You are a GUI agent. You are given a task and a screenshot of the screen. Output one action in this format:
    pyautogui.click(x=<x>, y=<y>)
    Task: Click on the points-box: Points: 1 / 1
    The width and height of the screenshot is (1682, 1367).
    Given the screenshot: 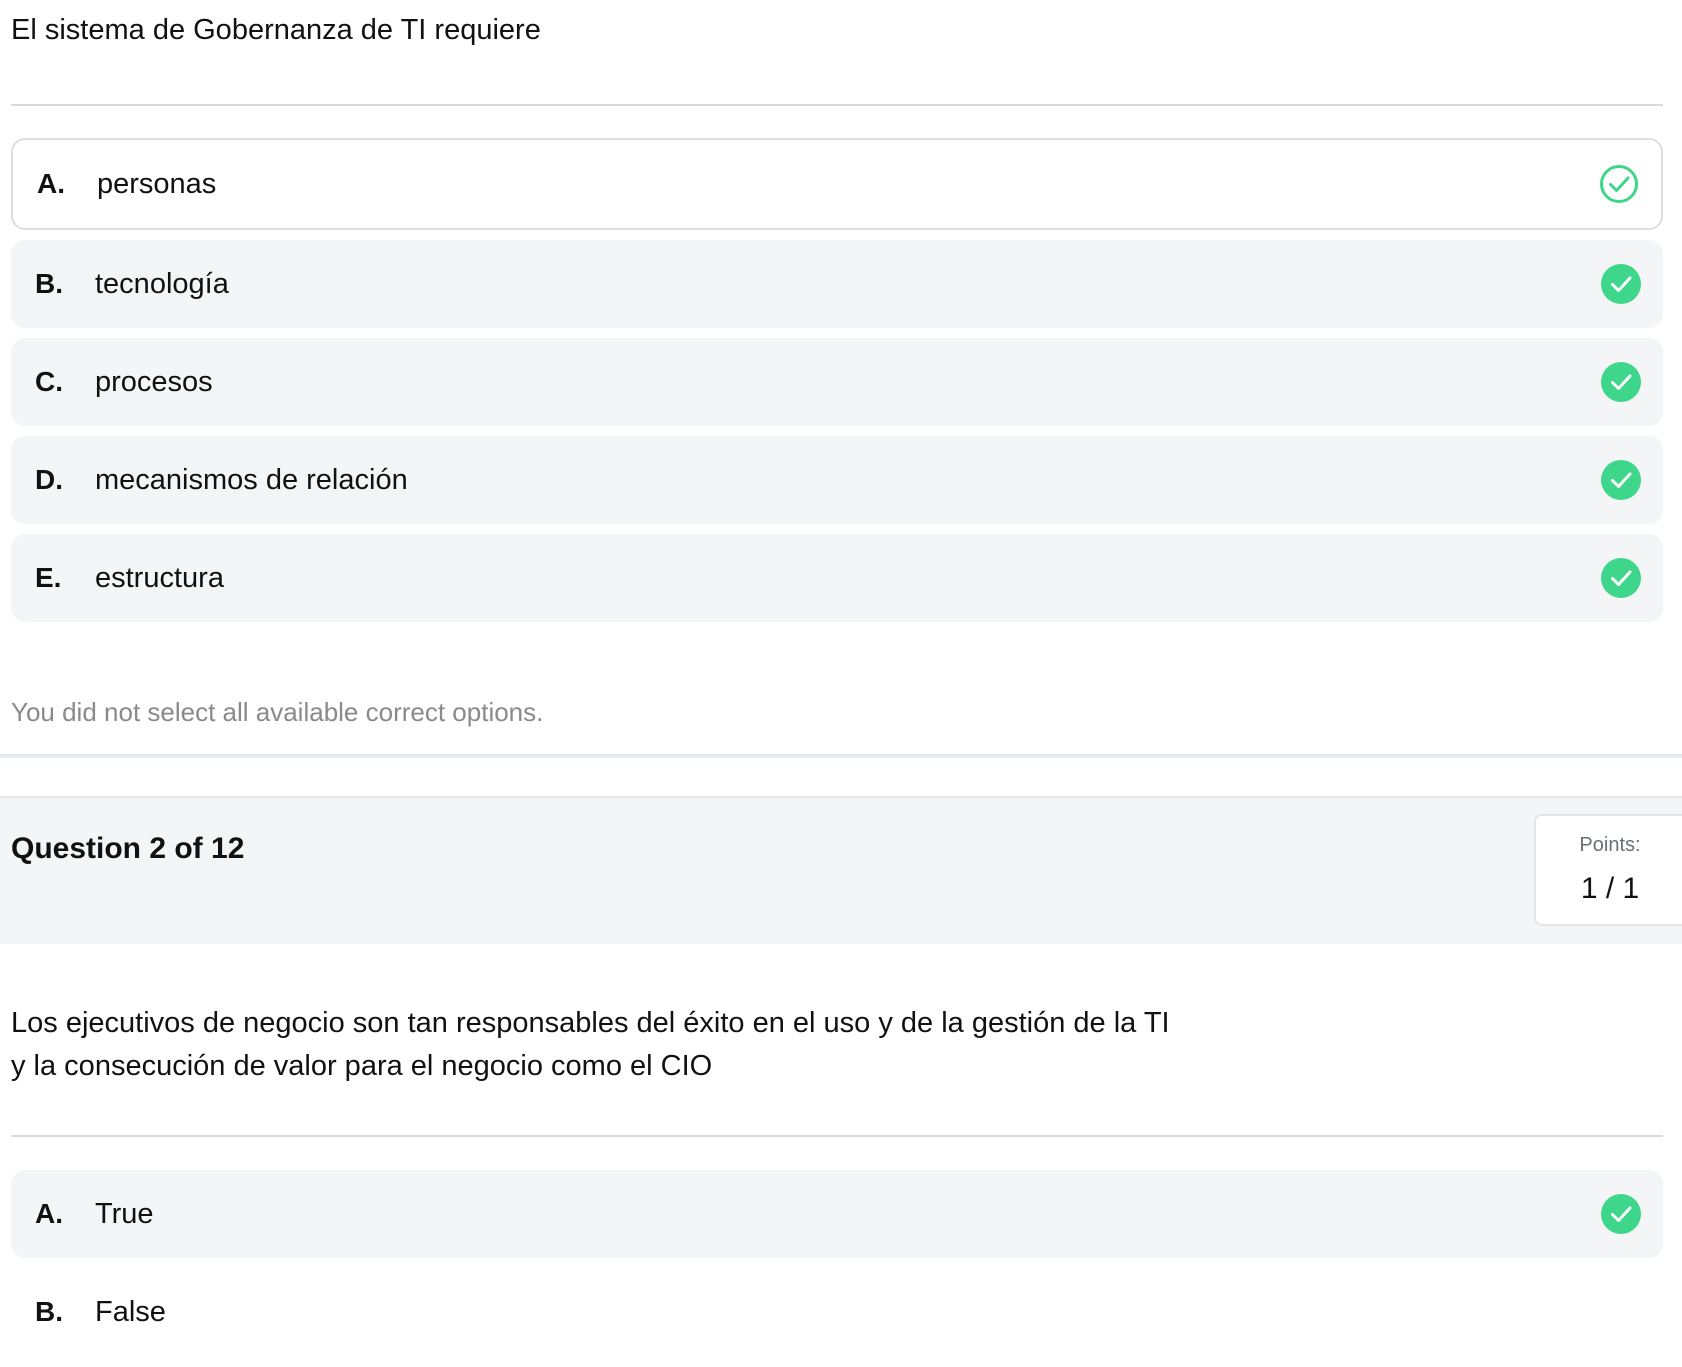 What is the action you would take?
    pyautogui.click(x=1608, y=870)
    